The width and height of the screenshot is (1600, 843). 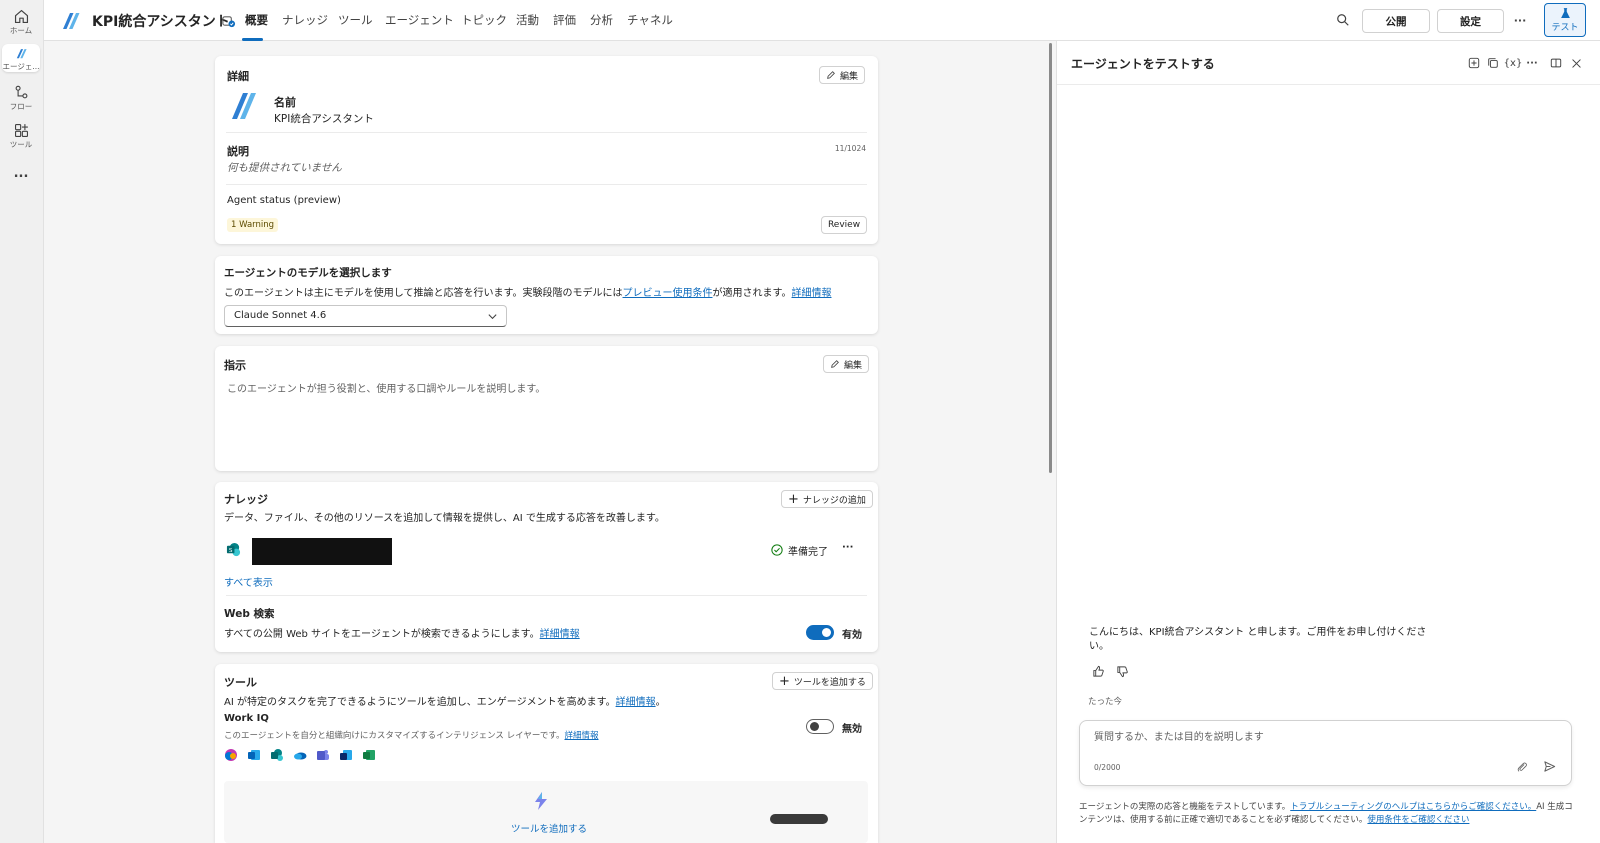 I want to click on tab-knowledge: ナレッジ, so click(x=305, y=20).